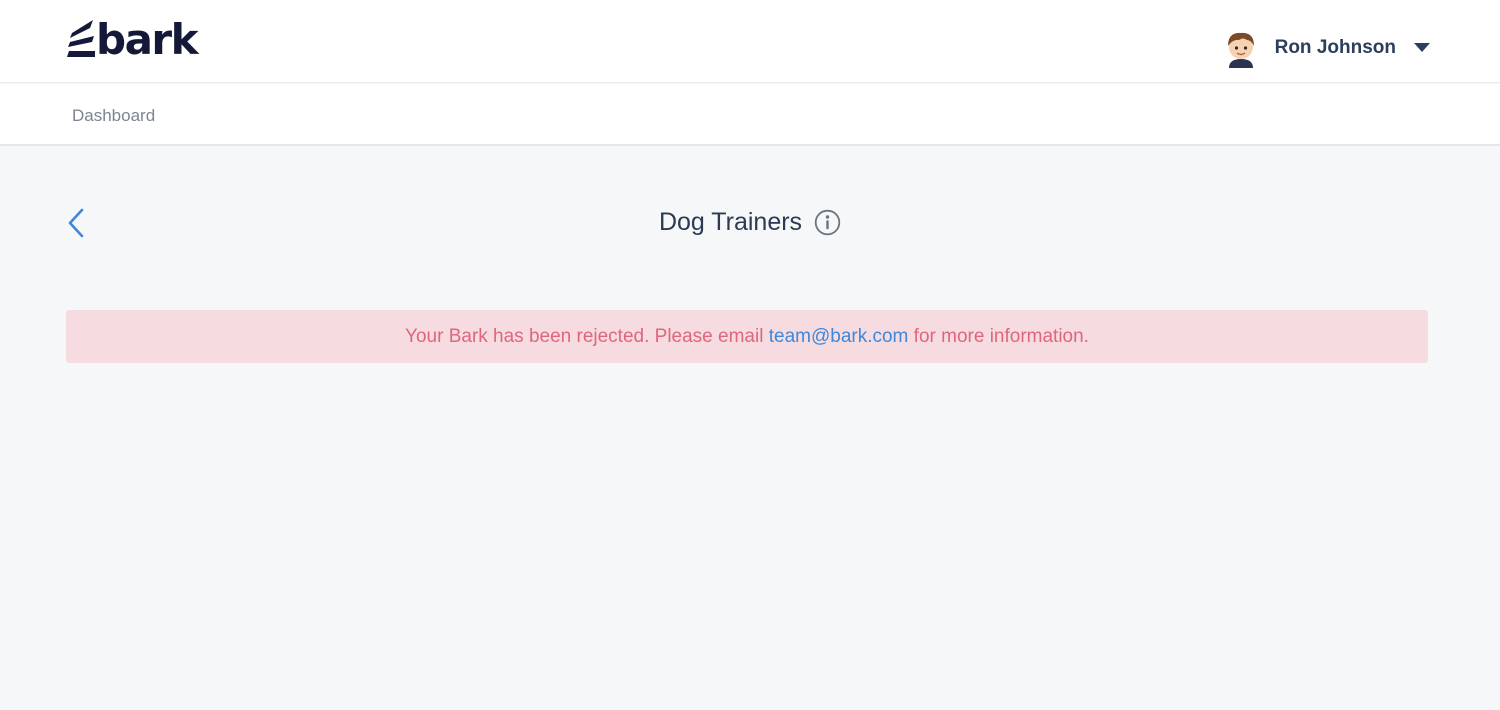 Image resolution: width=1500 pixels, height=710 pixels. What do you see at coordinates (1240, 50) in the screenshot?
I see `avatar` at bounding box center [1240, 50].